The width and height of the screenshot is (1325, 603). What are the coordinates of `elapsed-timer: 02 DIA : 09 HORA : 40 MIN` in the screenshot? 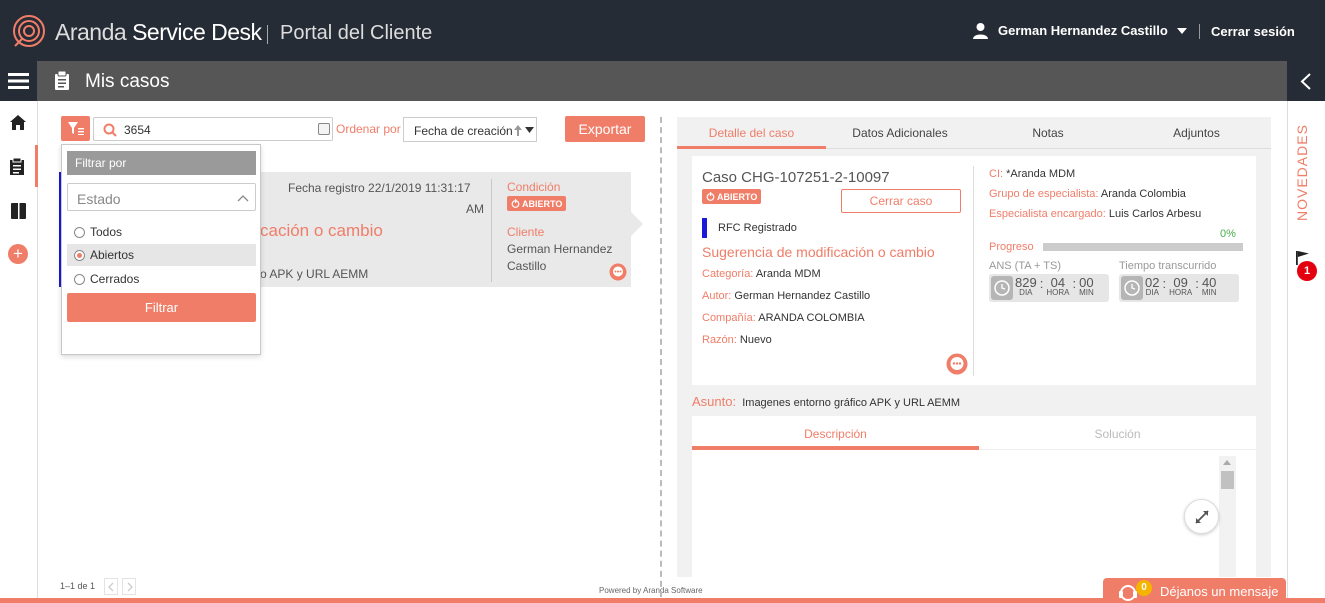 It's located at (1179, 288).